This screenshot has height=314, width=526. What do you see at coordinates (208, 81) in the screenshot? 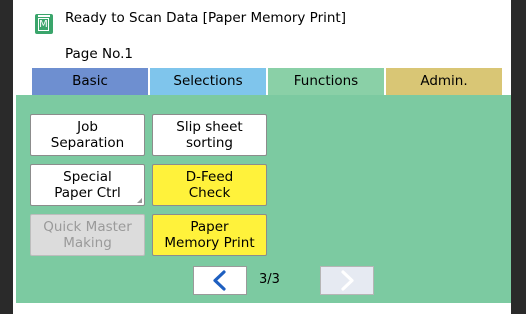
I see `tab-selections: Selections` at bounding box center [208, 81].